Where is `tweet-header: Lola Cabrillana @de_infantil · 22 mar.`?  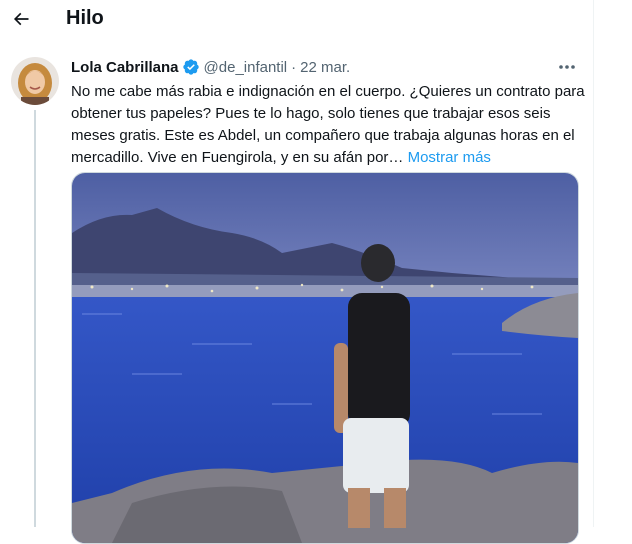
tweet-header: Lola Cabrillana @de_infantil · 22 mar. is located at coordinates (210, 67).